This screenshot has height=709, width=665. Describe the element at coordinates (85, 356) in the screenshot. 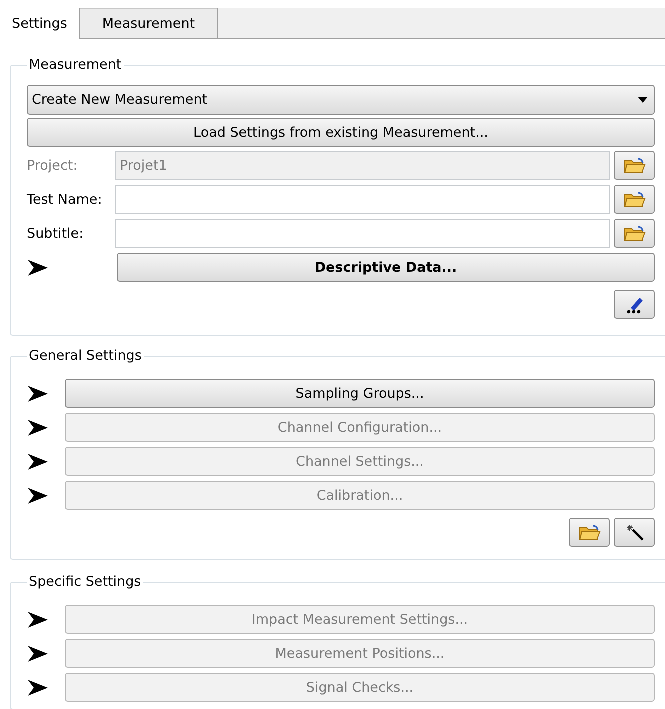

I see `group-title: General Settings` at that location.